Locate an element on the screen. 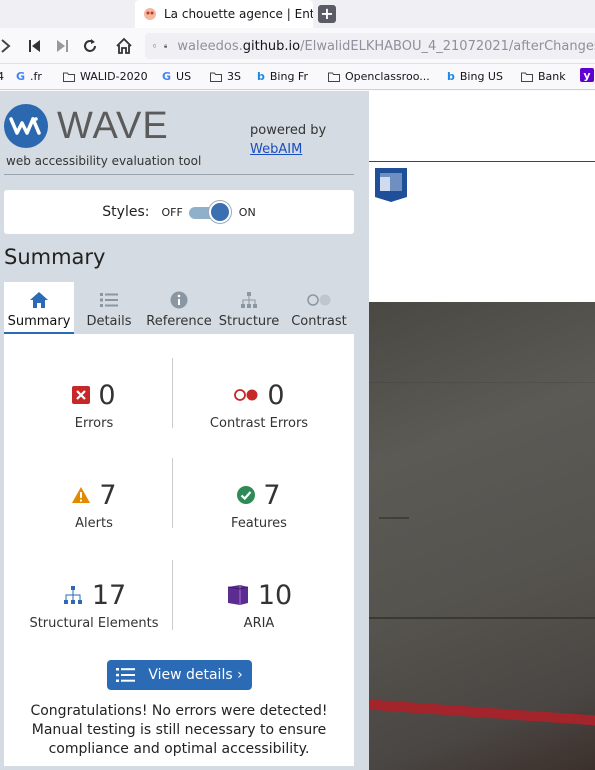  info-icon is located at coordinates (179, 300).